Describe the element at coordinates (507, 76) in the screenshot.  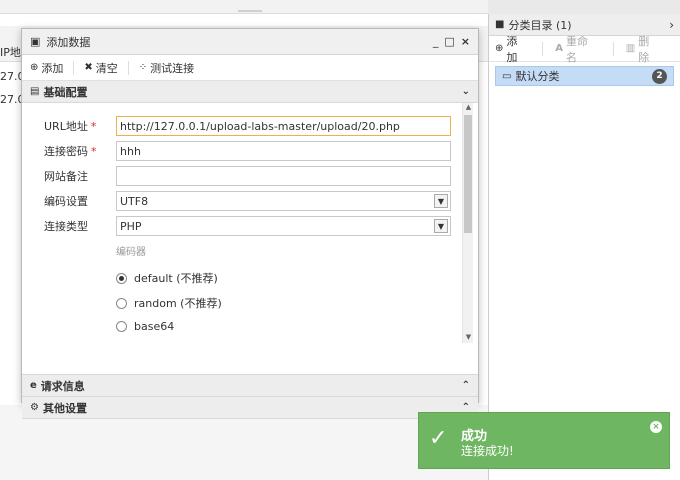
I see `folder-open-icon: ▭` at that location.